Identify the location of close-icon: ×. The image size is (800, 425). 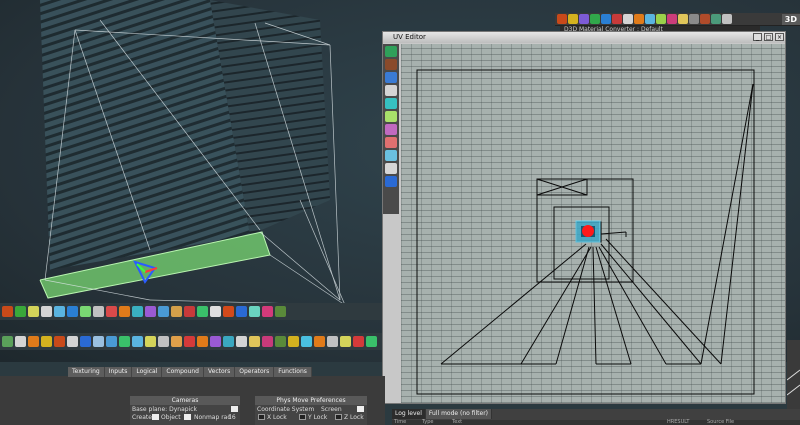
(779, 37).